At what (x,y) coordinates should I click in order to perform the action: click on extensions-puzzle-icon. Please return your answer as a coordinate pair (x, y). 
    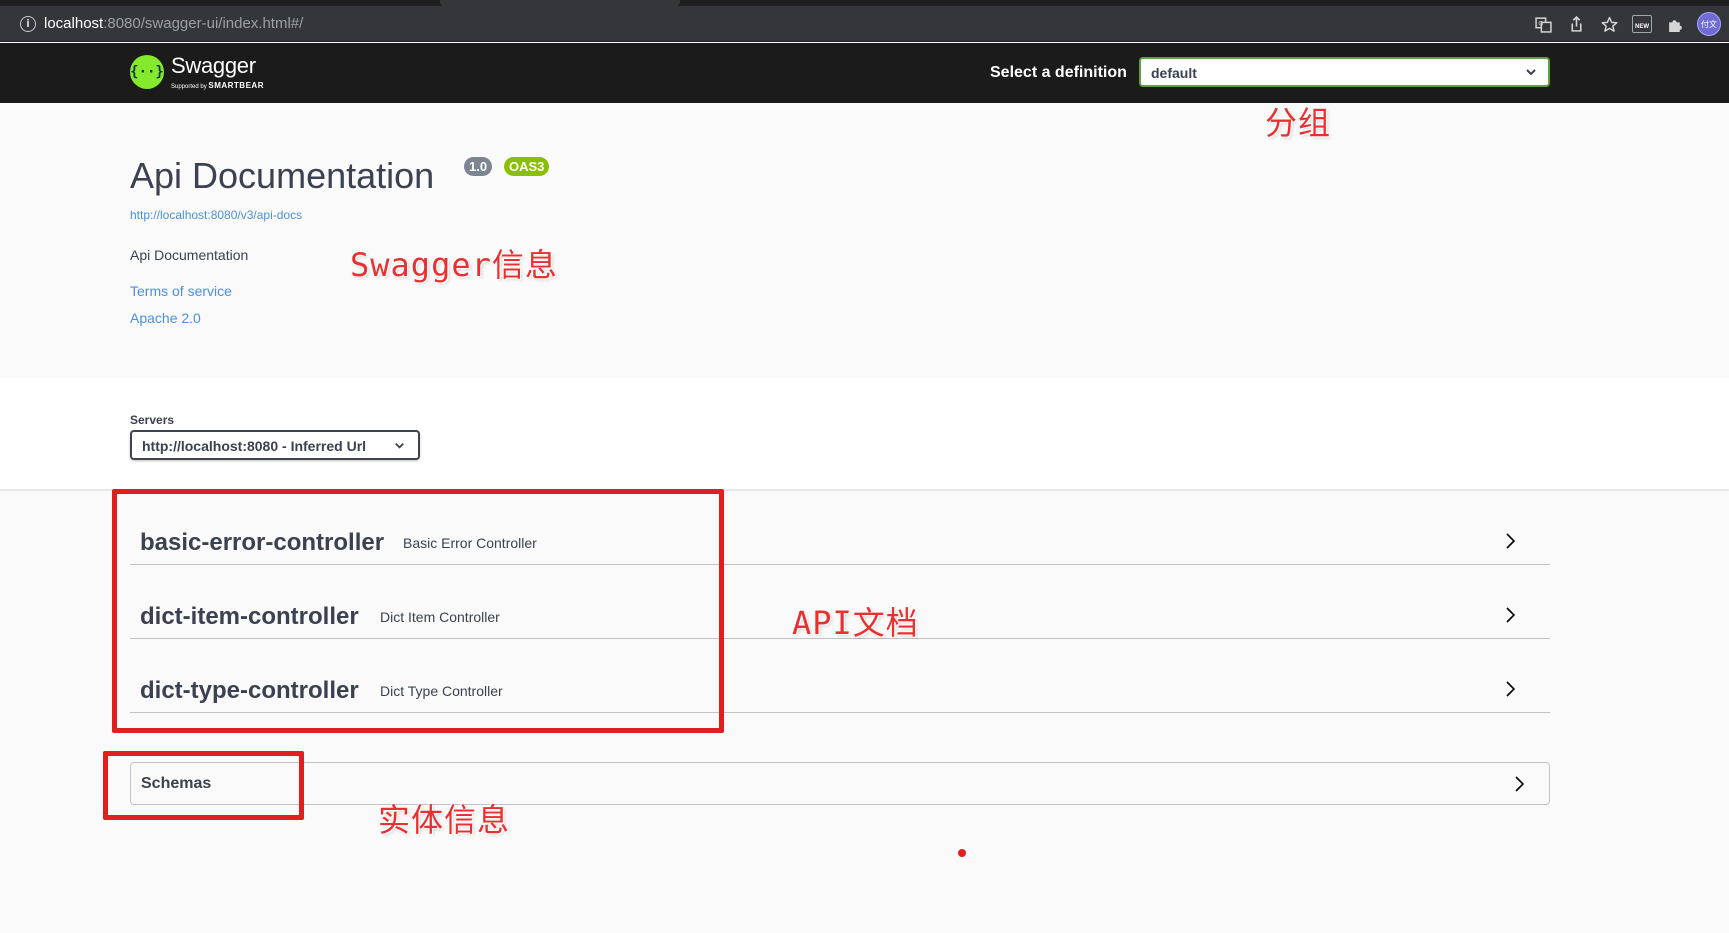
    Looking at the image, I should click on (1675, 24).